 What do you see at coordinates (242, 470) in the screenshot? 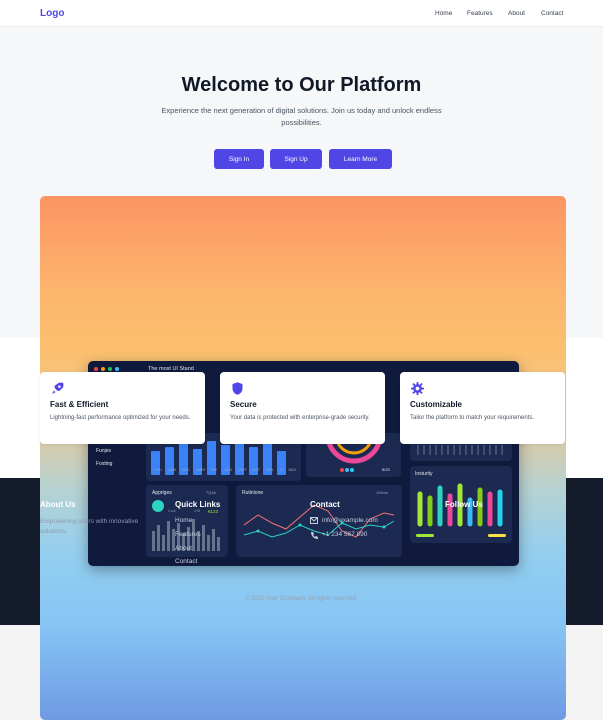
I see `axis-label: 1YEF` at bounding box center [242, 470].